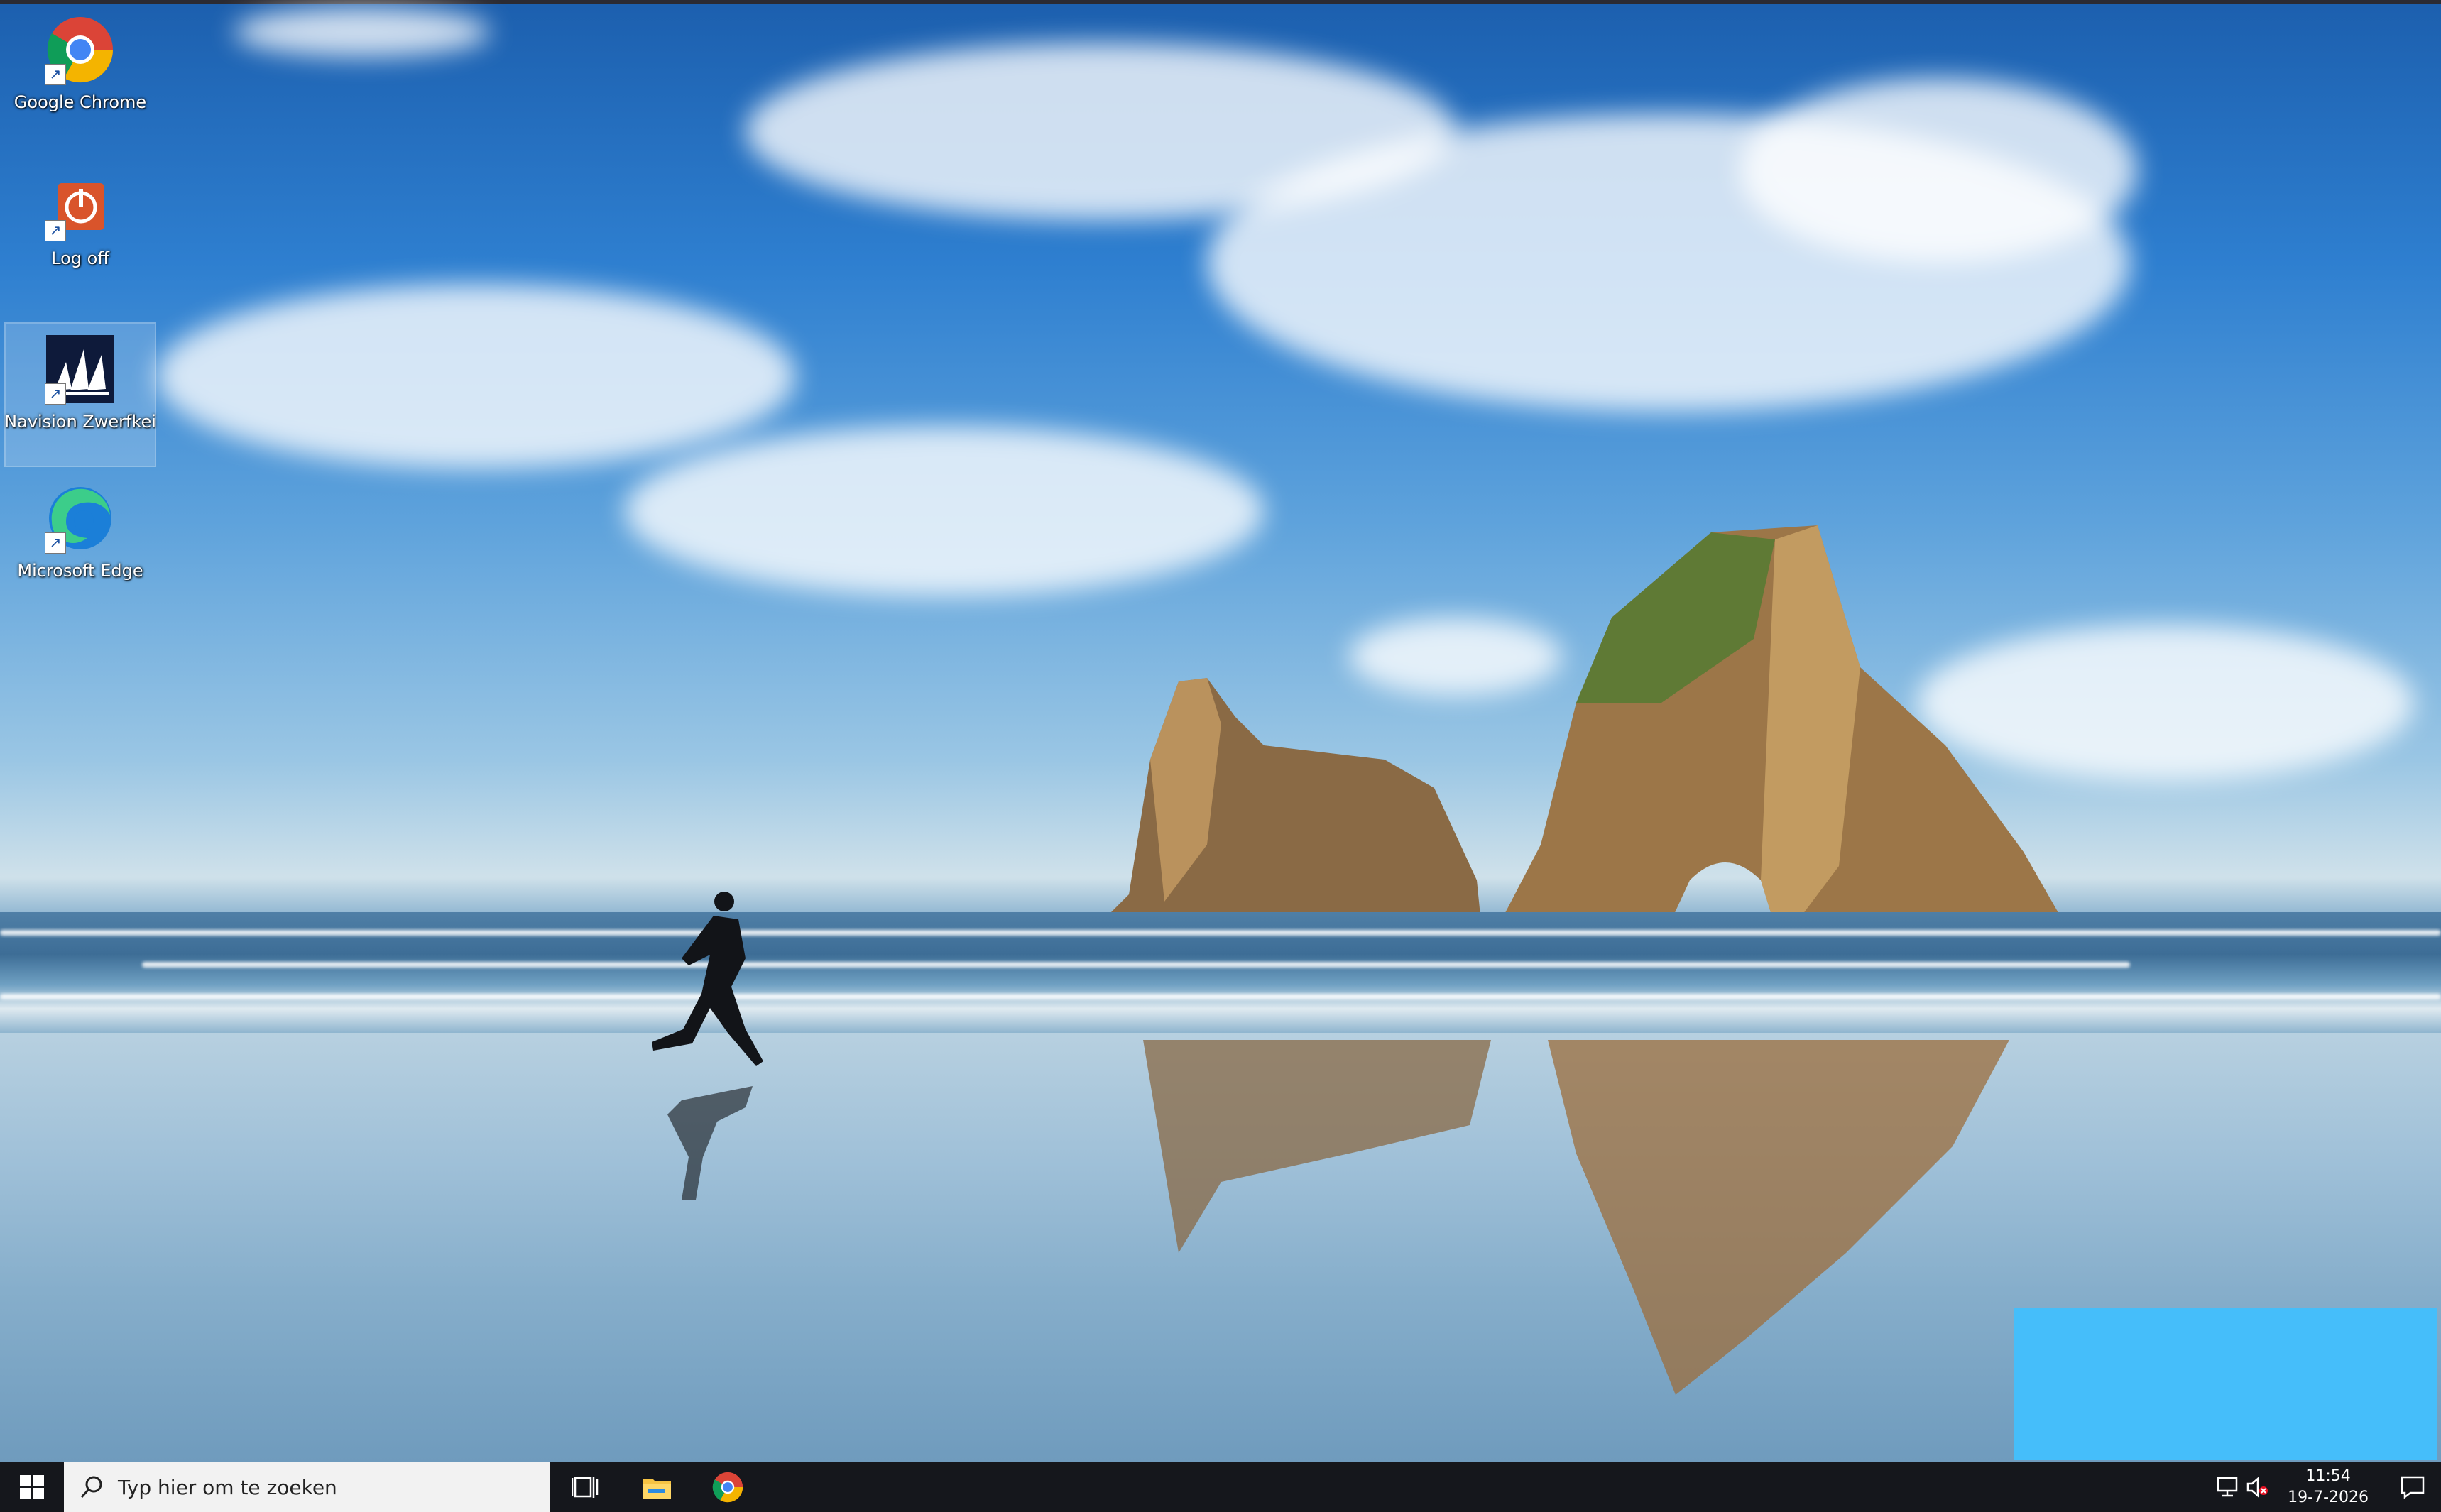 The image size is (2441, 1512). I want to click on taskbar-clock: 11:54 19-7-2026, so click(2328, 1487).